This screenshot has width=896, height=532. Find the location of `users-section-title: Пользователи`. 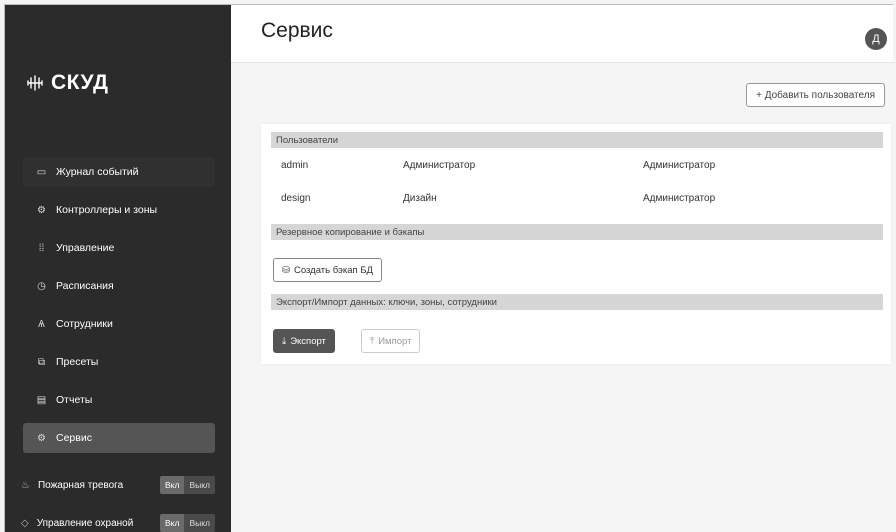

users-section-title: Пользователи is located at coordinates (577, 140).